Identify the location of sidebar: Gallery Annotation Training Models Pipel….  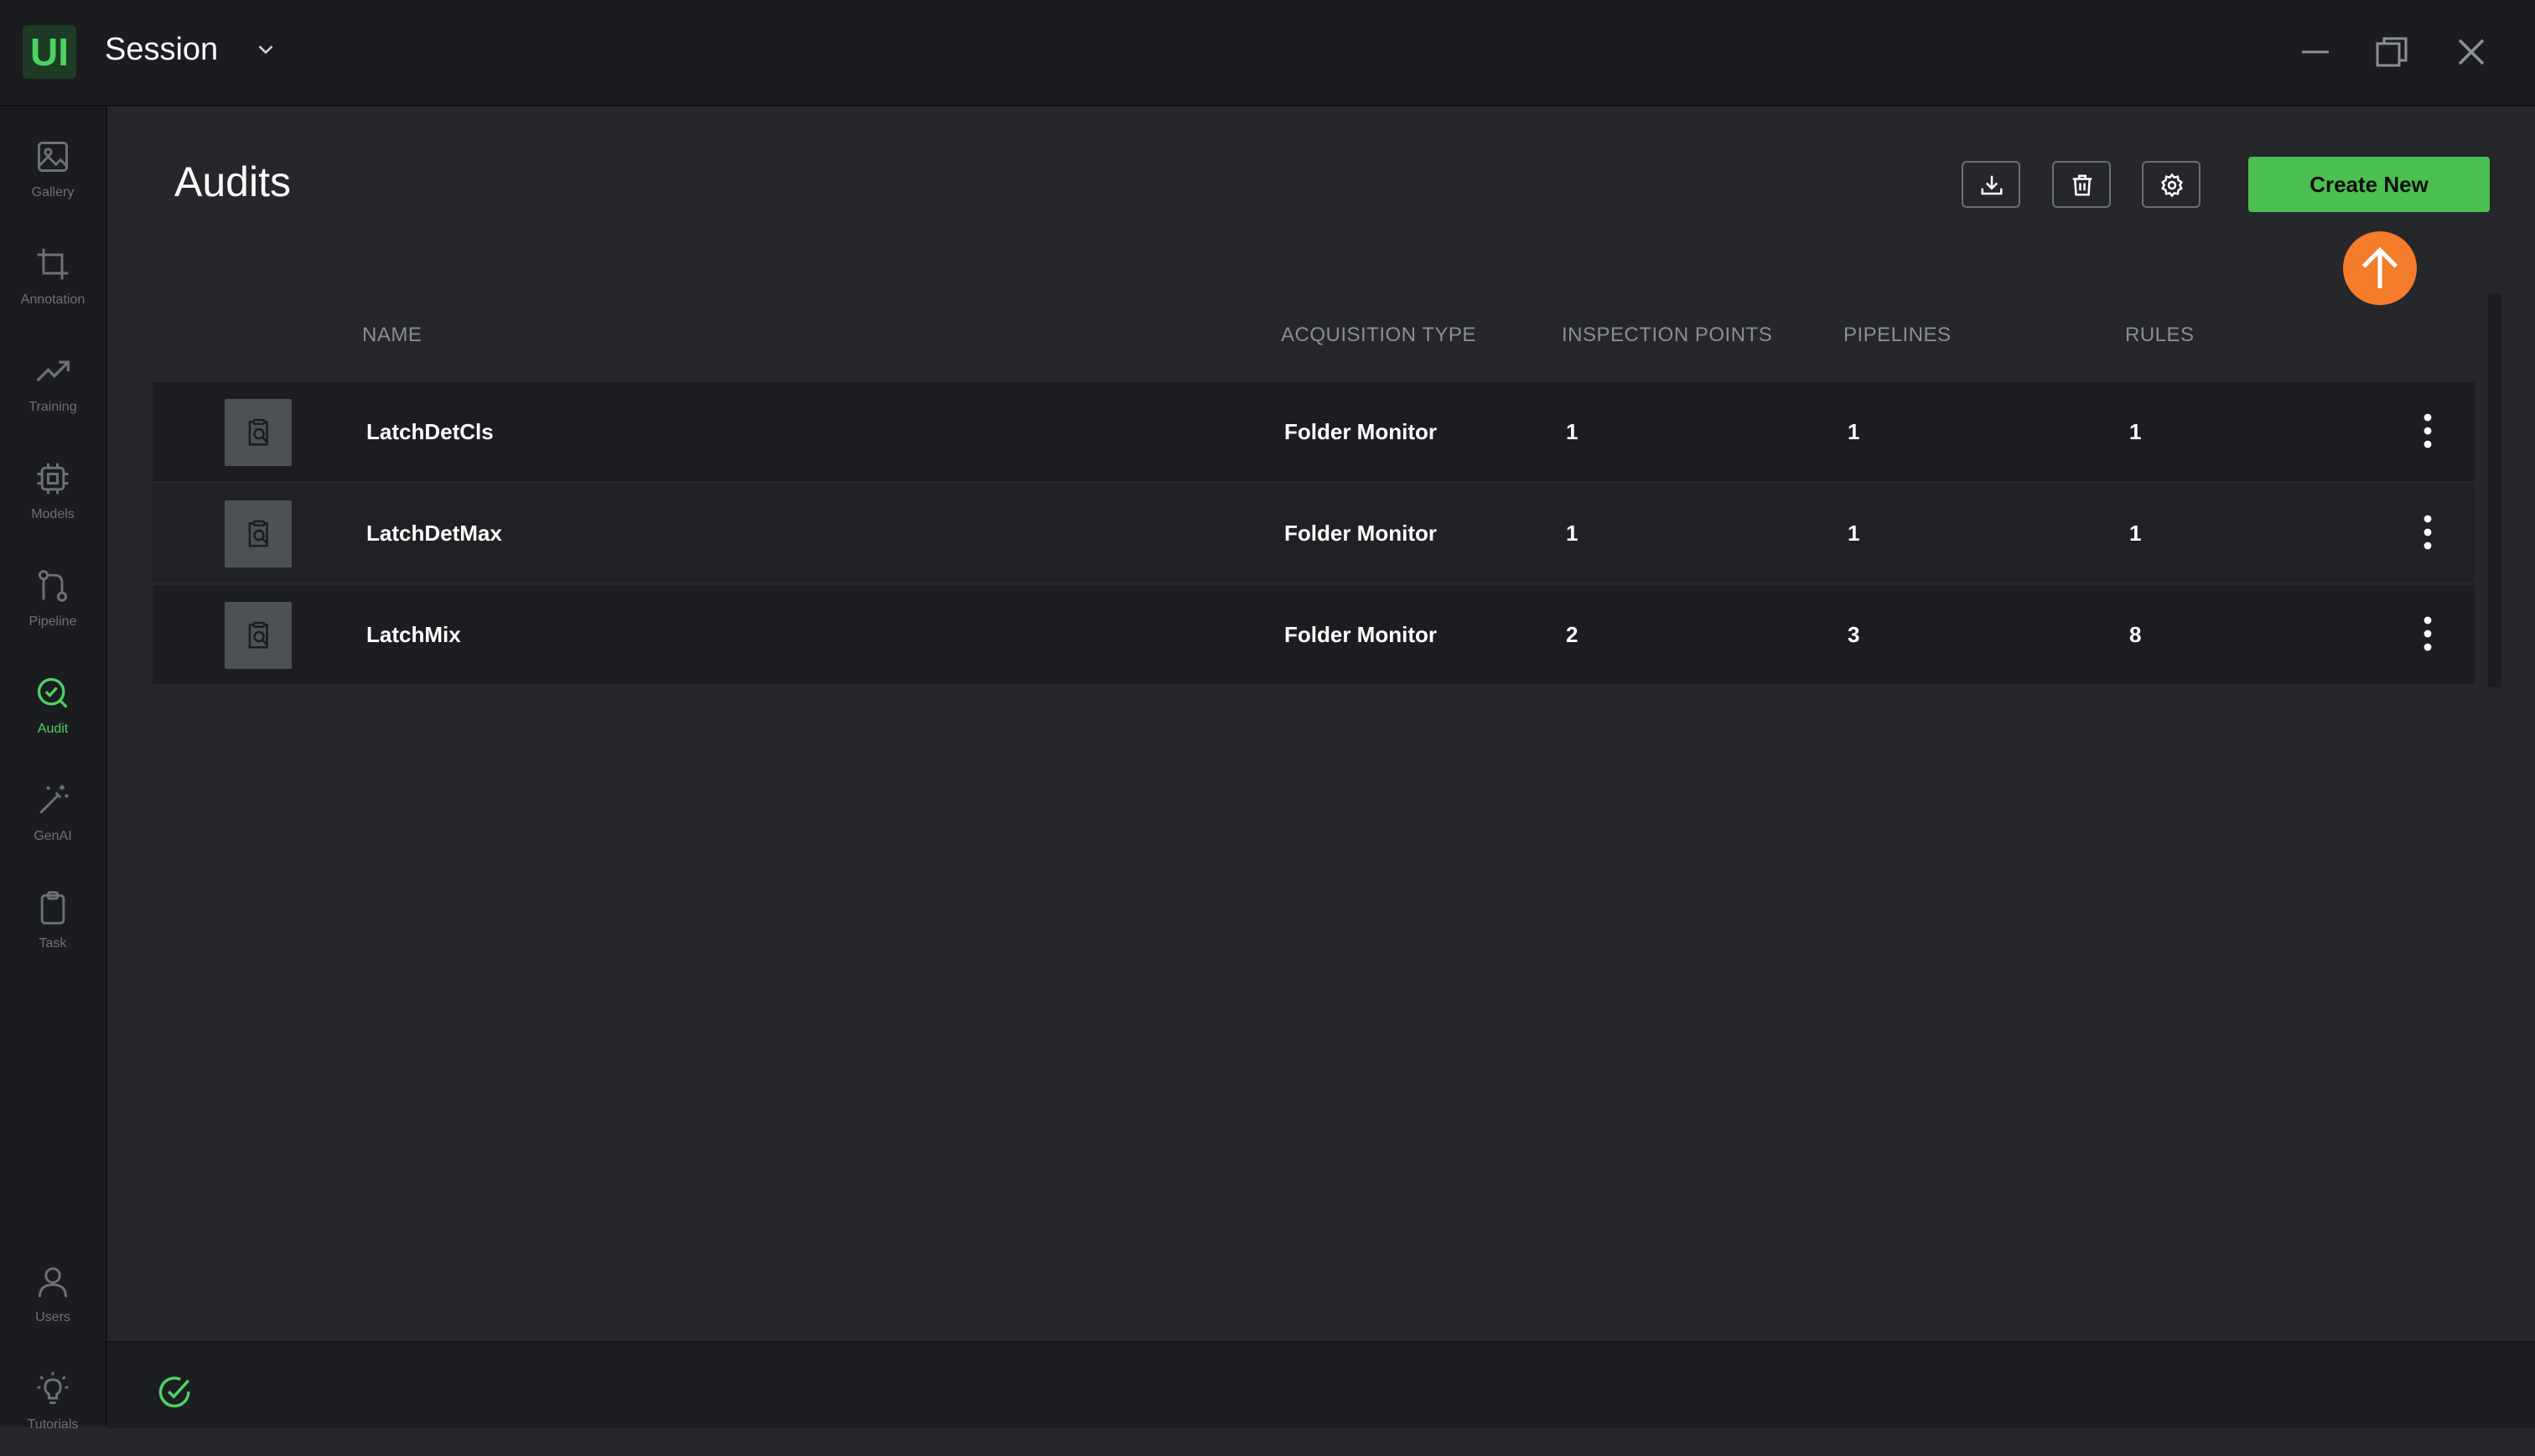
(53, 769).